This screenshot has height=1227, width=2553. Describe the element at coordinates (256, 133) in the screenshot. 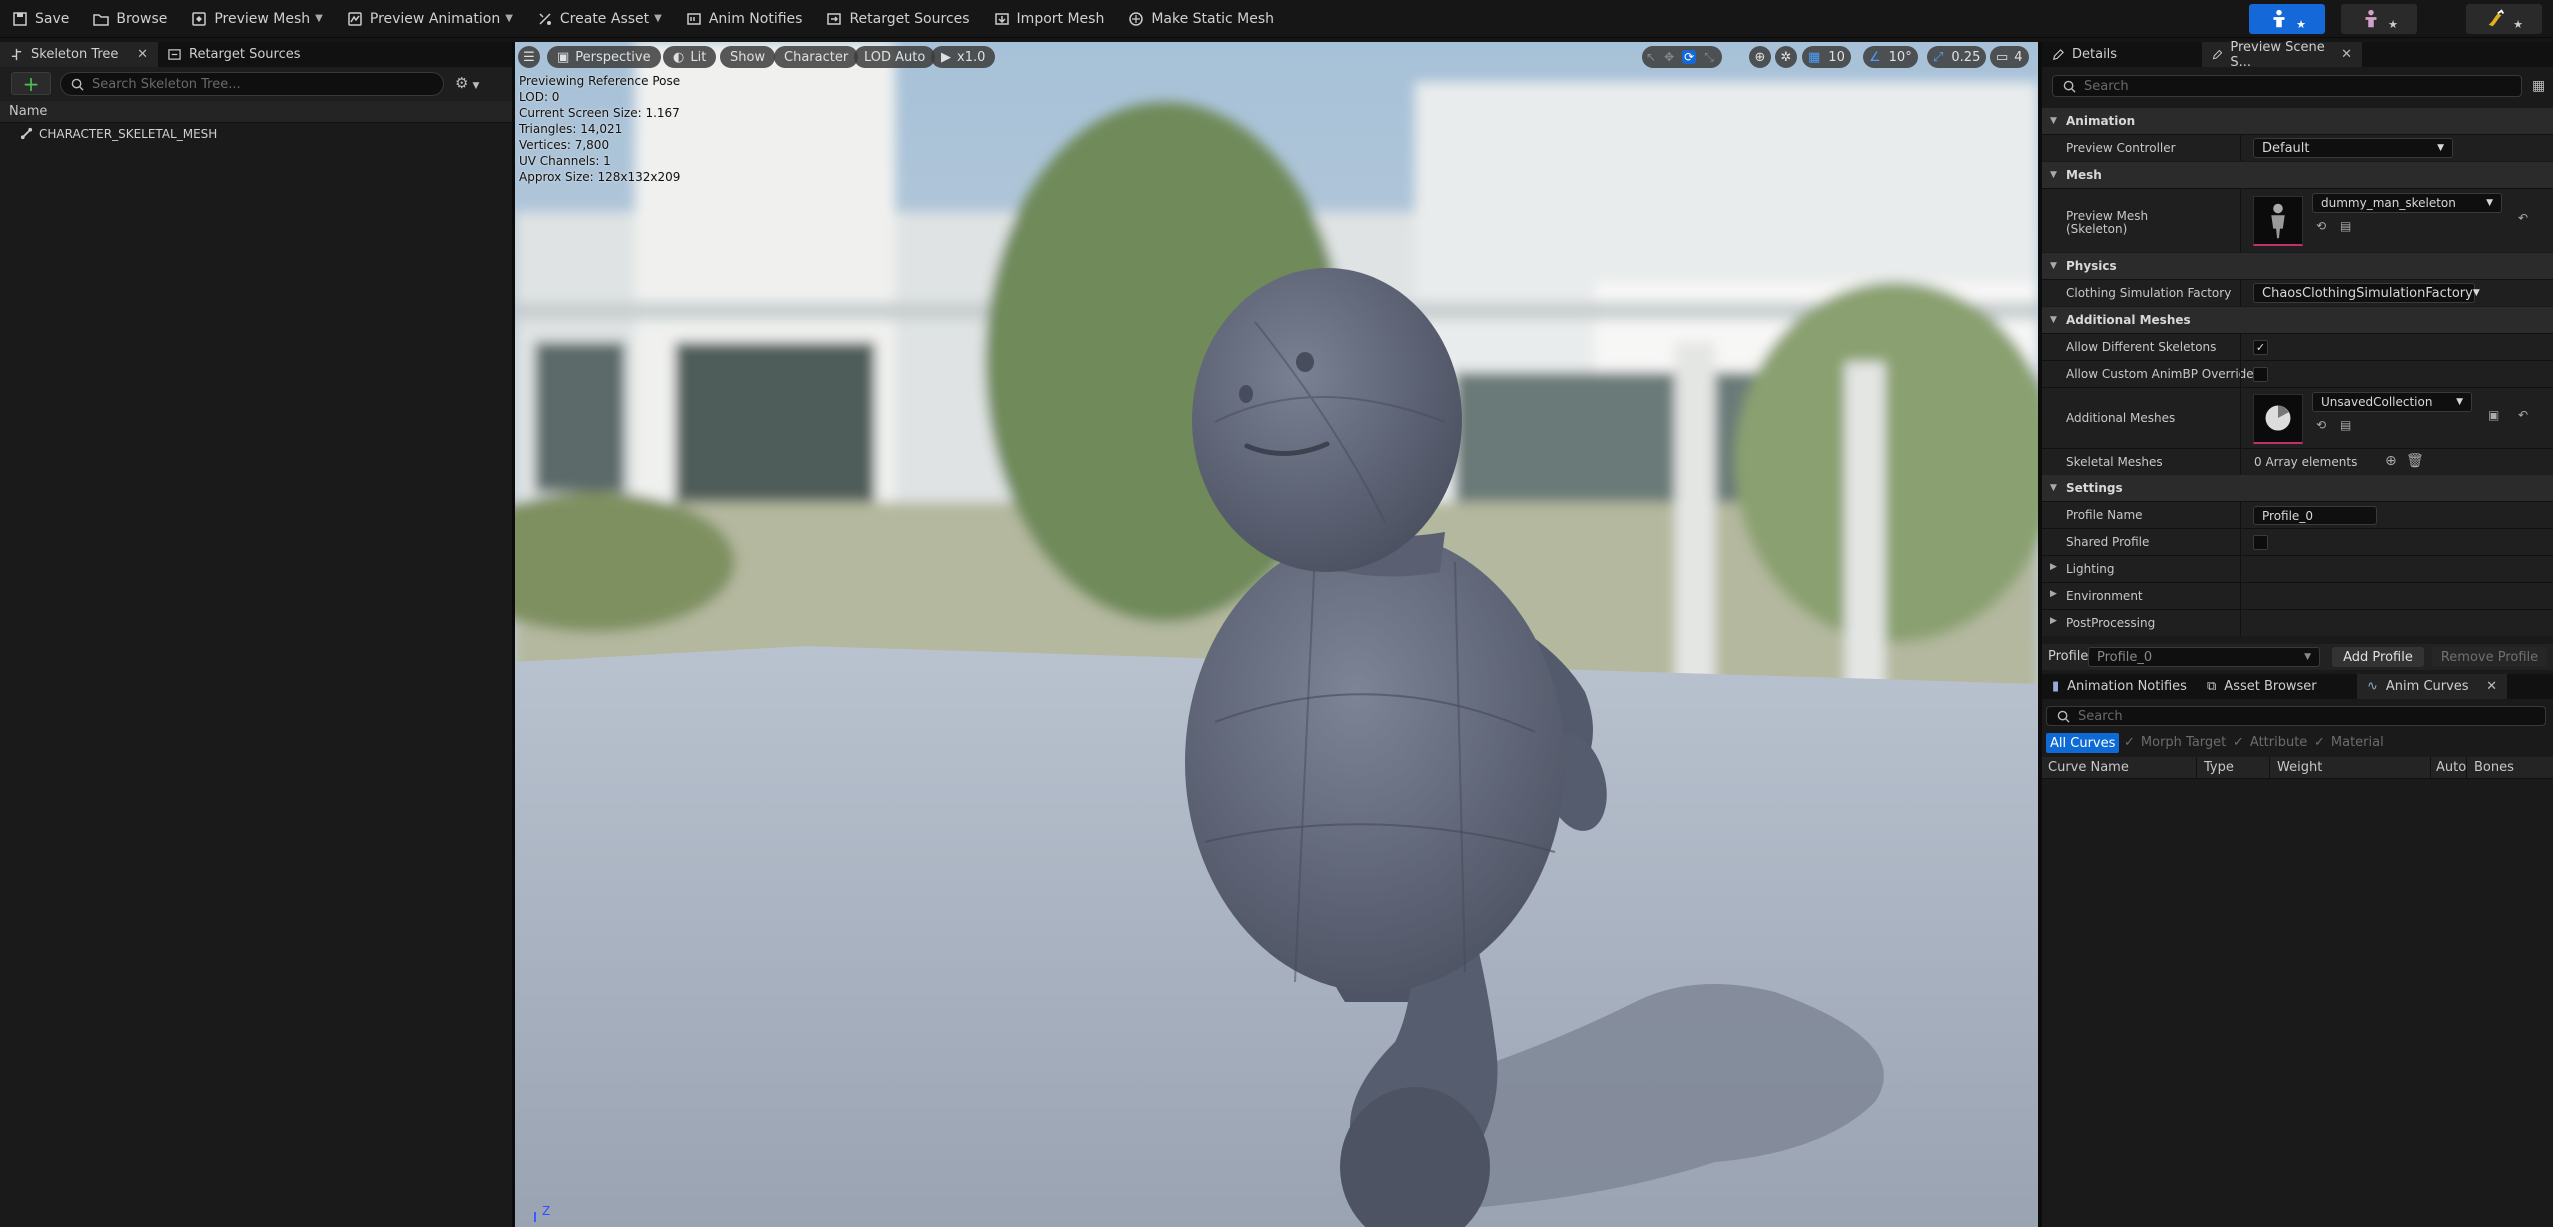

I see `tree-row-root: CHARACTER_SKELETAL_MESH` at that location.